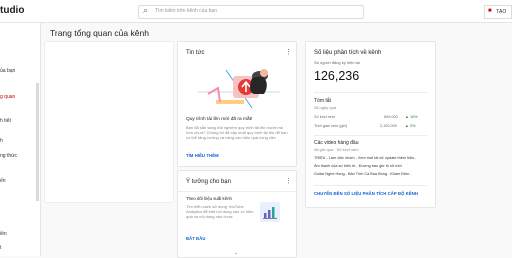  What do you see at coordinates (219, 119) in the screenshot?
I see `news-headline: Quy trình tải lên mới đã ra mắt!` at bounding box center [219, 119].